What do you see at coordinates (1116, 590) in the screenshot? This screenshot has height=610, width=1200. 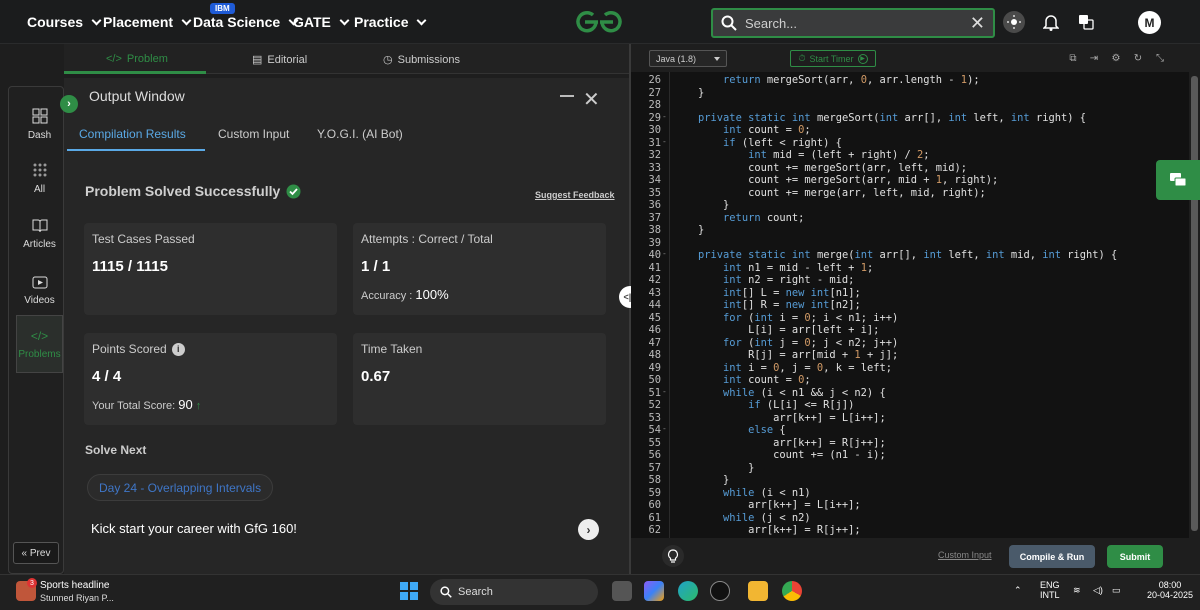 I see `battery-icon: ▭` at bounding box center [1116, 590].